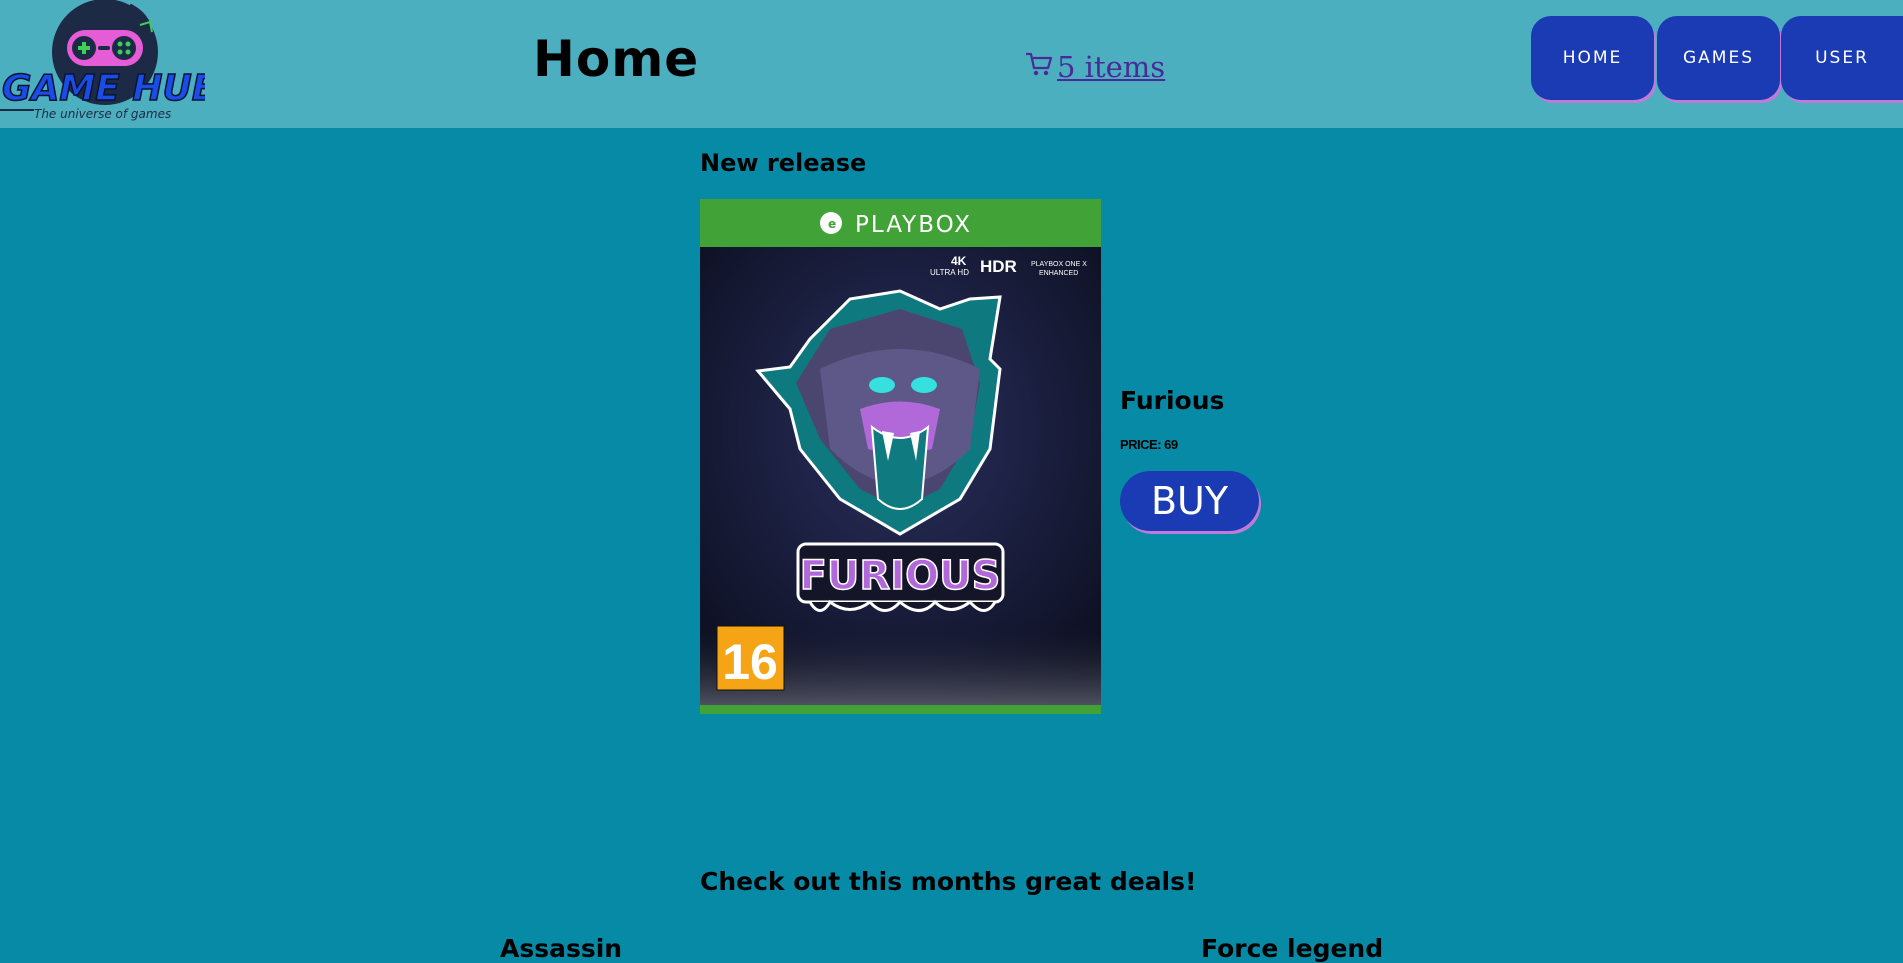 This screenshot has width=1903, height=963. I want to click on deals-heading: Check out this months great deals!, so click(948, 881).